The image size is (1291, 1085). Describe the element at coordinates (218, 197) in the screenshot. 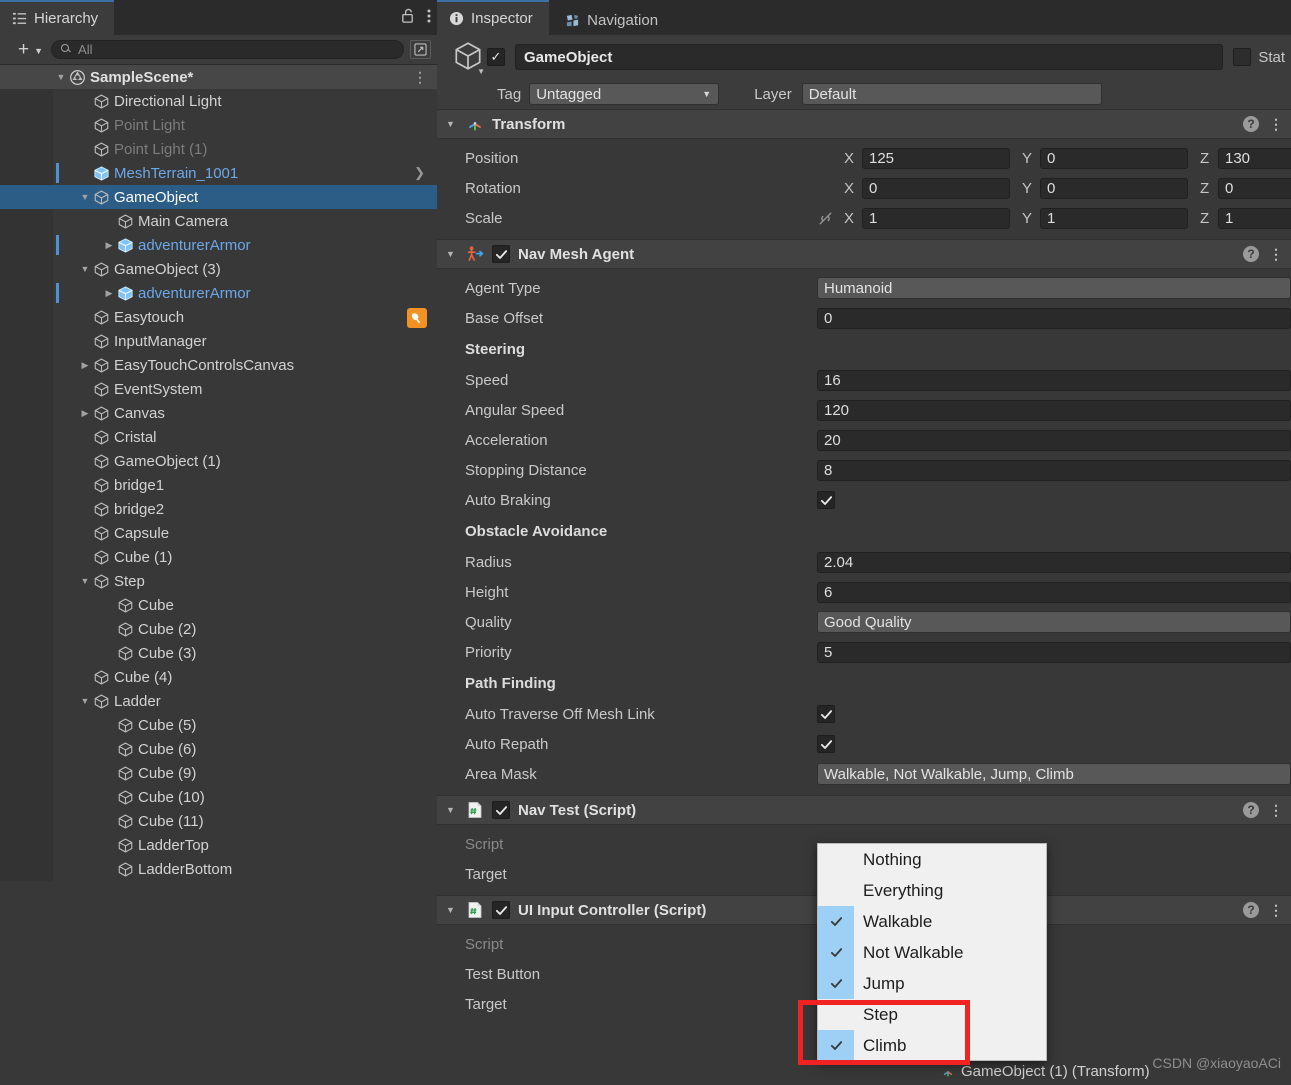

I see `hierarchy-item-row: ▼ GameObject` at that location.